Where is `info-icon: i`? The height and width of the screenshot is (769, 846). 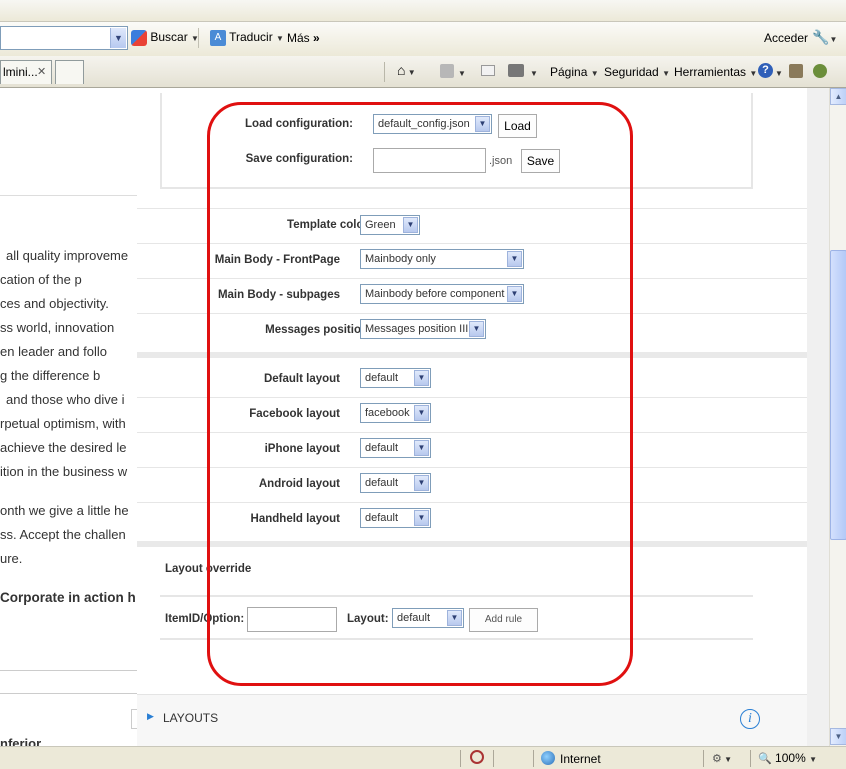
info-icon: i is located at coordinates (750, 719).